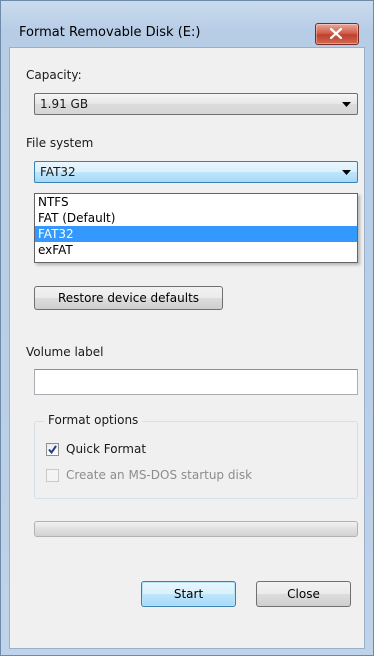  What do you see at coordinates (196, 460) in the screenshot?
I see `format-options-group` at bounding box center [196, 460].